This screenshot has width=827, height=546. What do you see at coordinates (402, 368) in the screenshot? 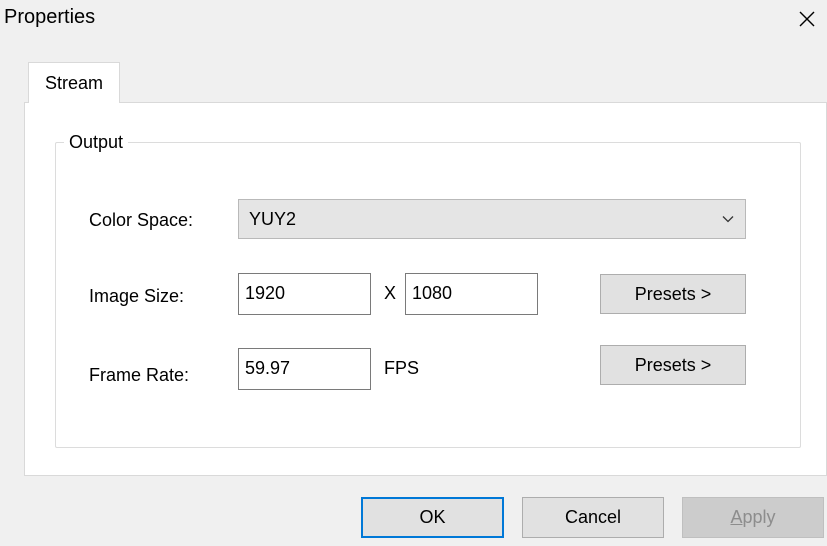
I see `frame-rate-unit: FPS` at bounding box center [402, 368].